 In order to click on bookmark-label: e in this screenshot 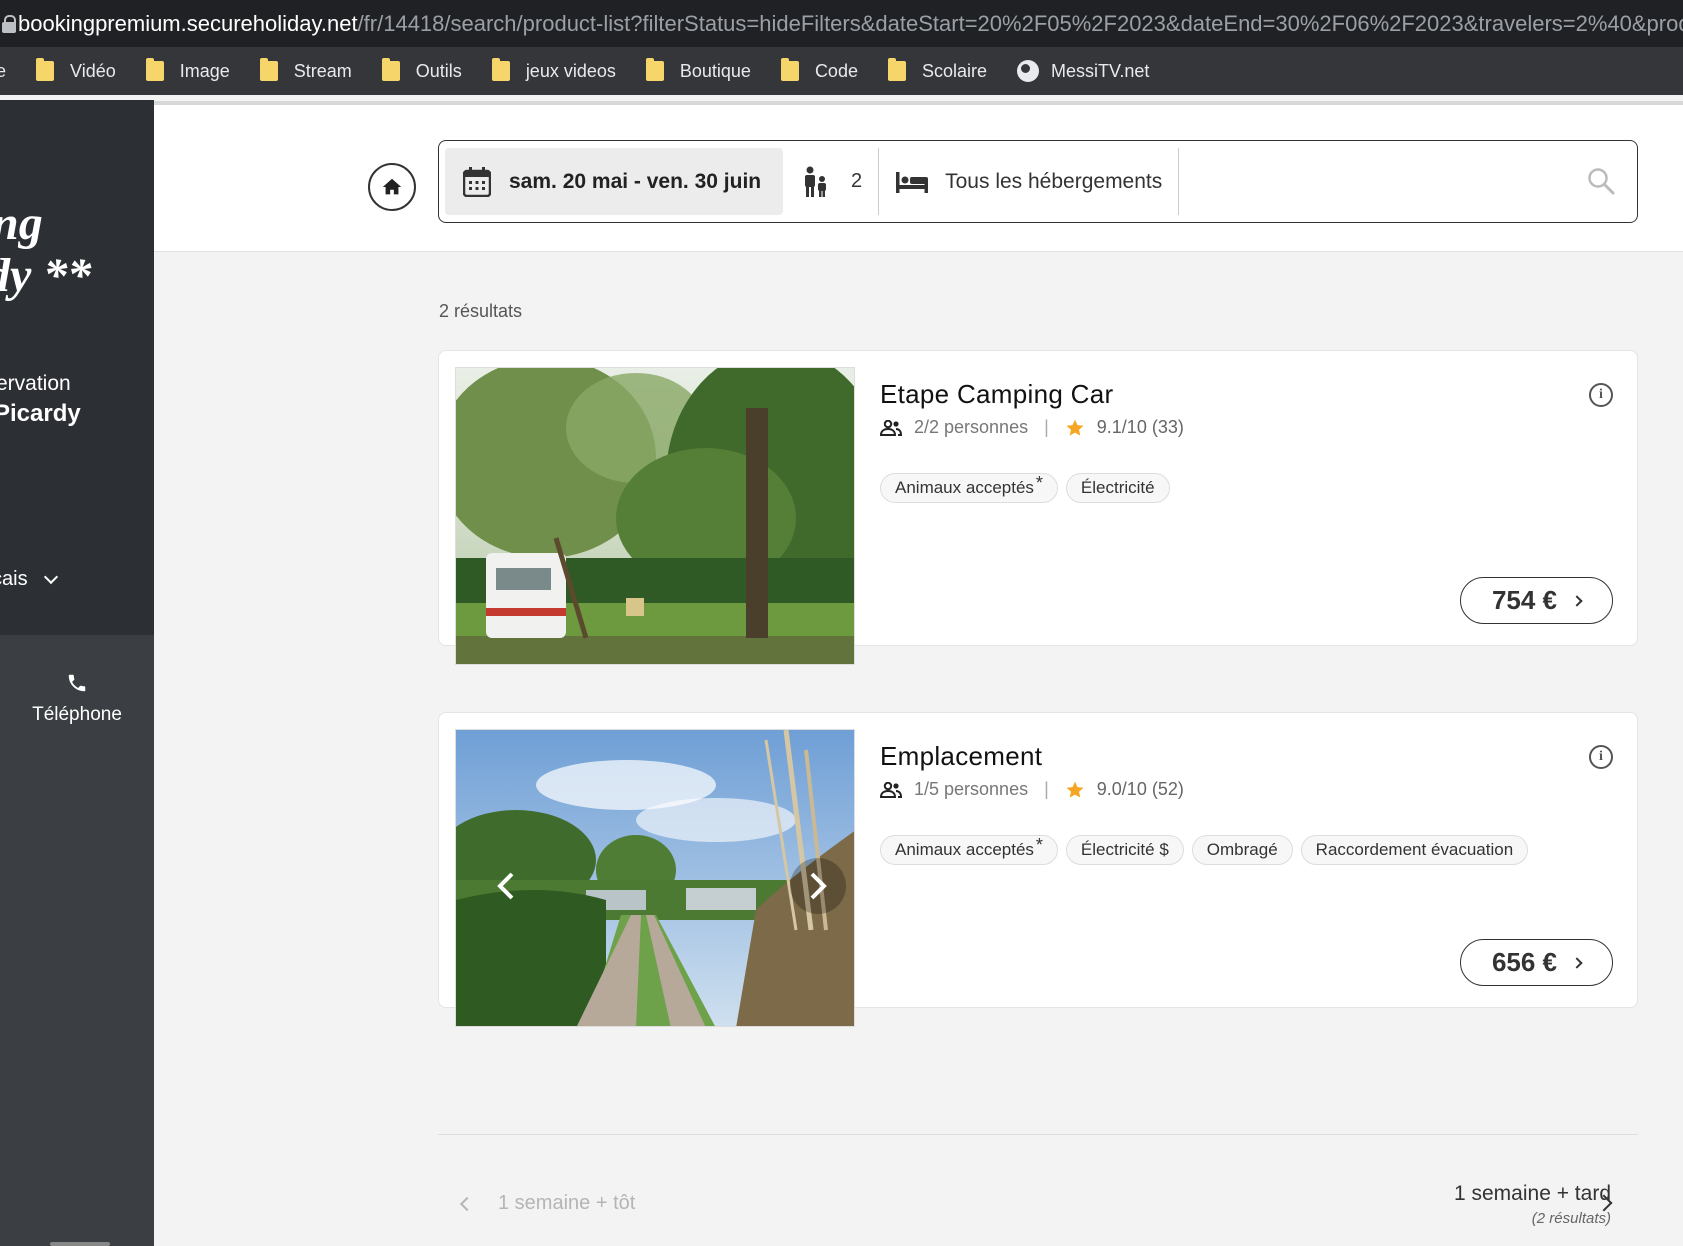, I will do `click(3, 70)`.